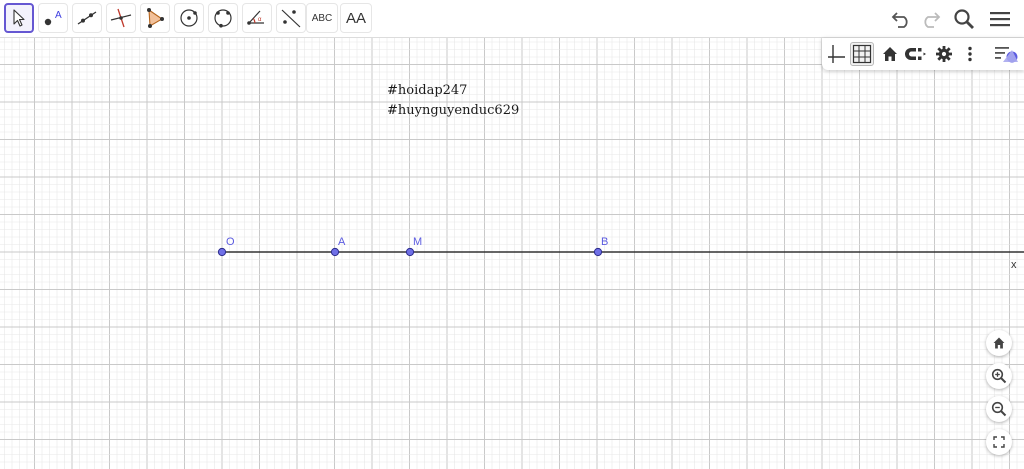 Image resolution: width=1024 pixels, height=469 pixels. I want to click on move-tool-button, so click(19, 18).